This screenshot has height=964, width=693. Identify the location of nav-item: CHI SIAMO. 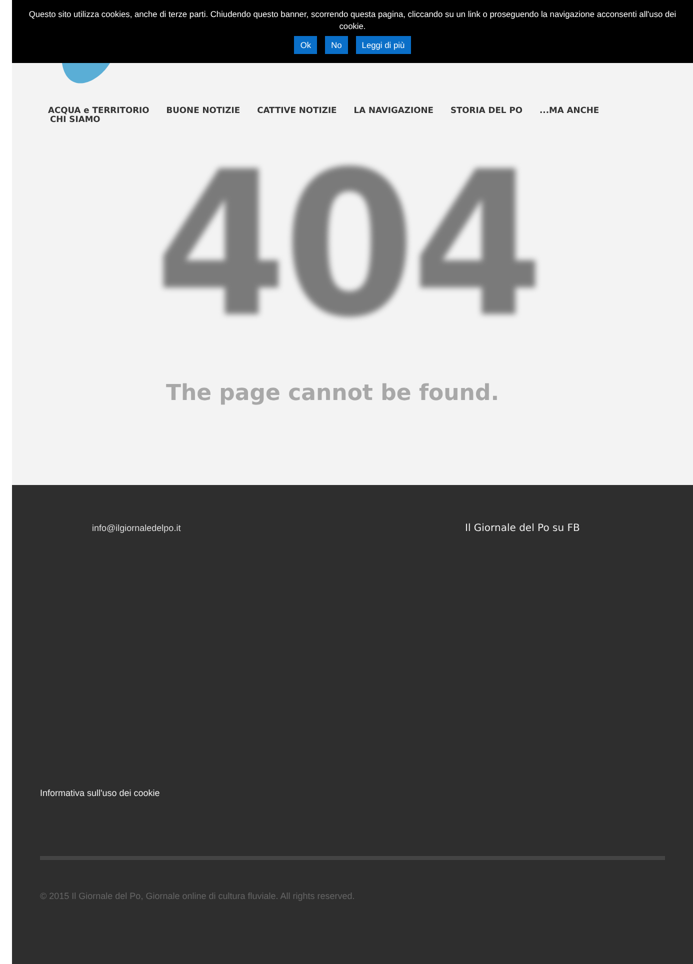
(75, 119).